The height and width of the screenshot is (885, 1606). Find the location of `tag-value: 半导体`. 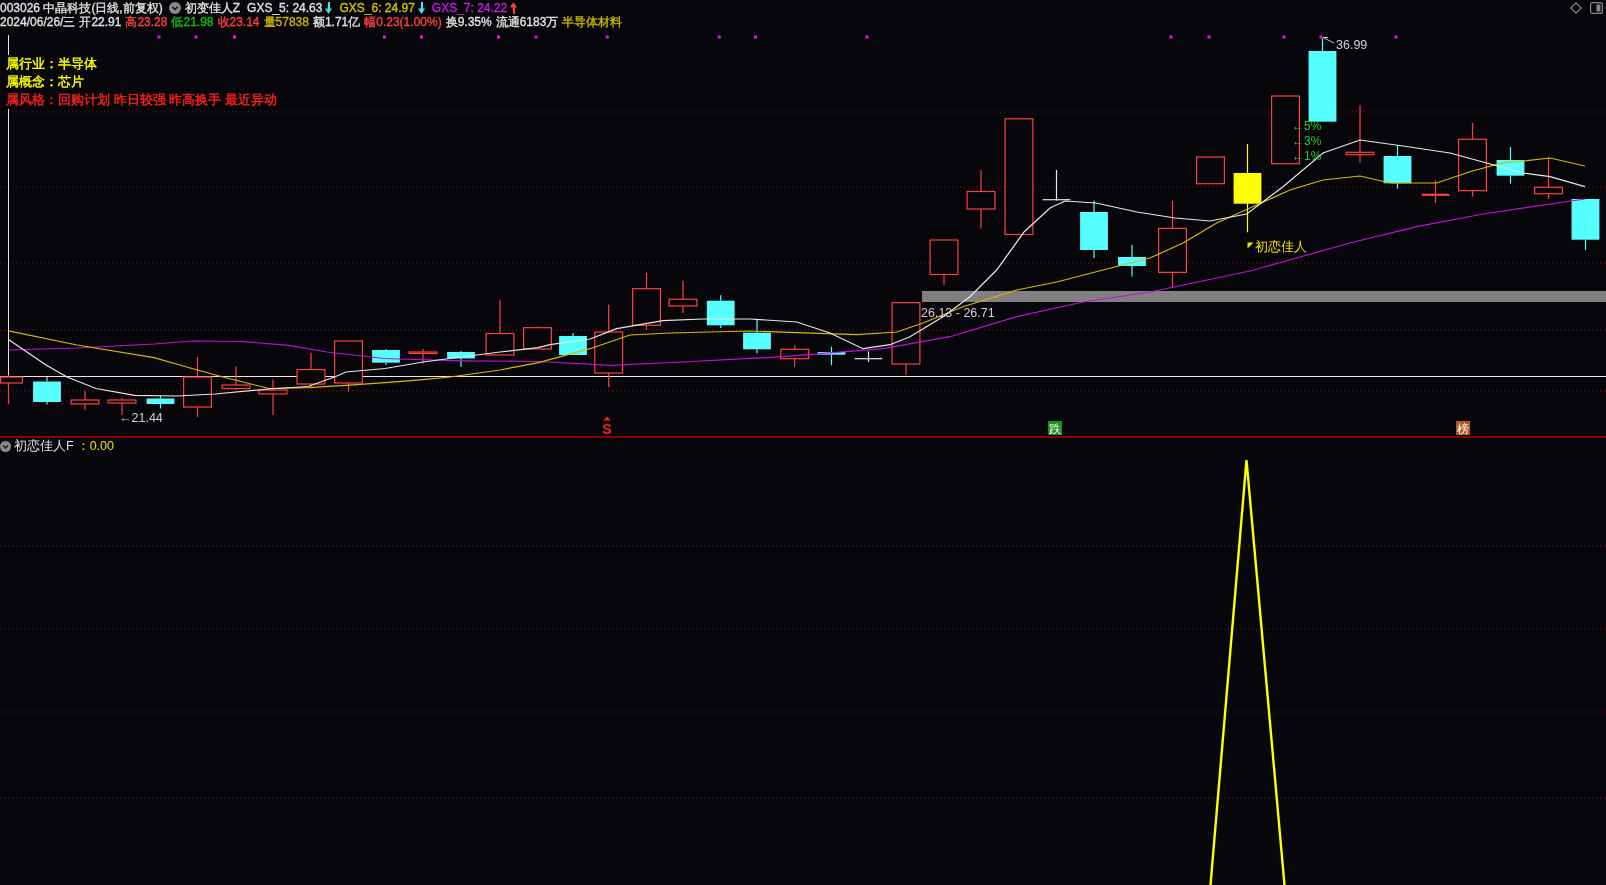

tag-value: 半导体 is located at coordinates (77, 64).